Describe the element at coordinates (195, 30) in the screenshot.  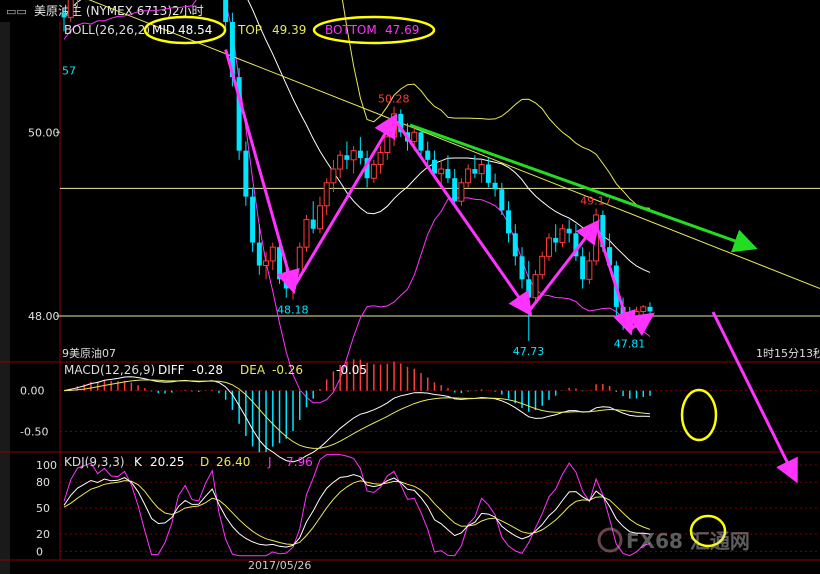
I see `boll-mid-value: 48.54` at that location.